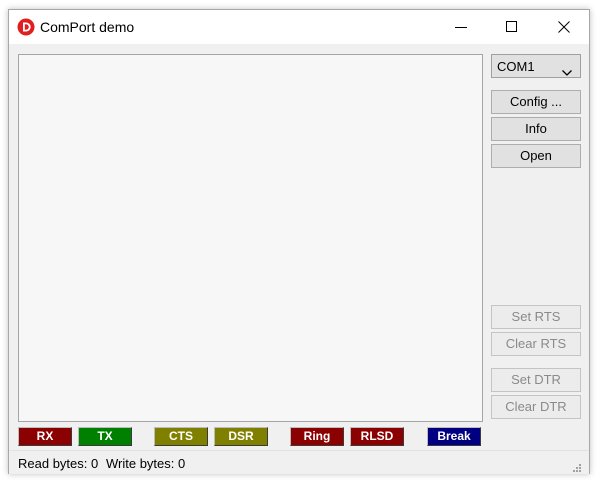 This screenshot has height=484, width=600. I want to click on set-dtr-button: Set DTR, so click(536, 380).